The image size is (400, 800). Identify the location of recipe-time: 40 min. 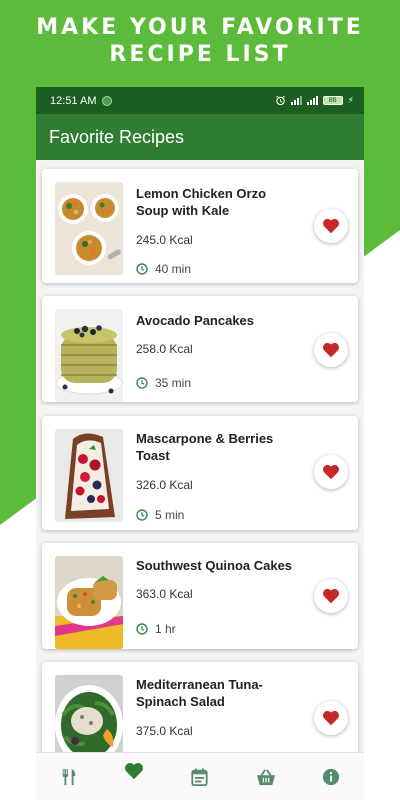
(163, 269).